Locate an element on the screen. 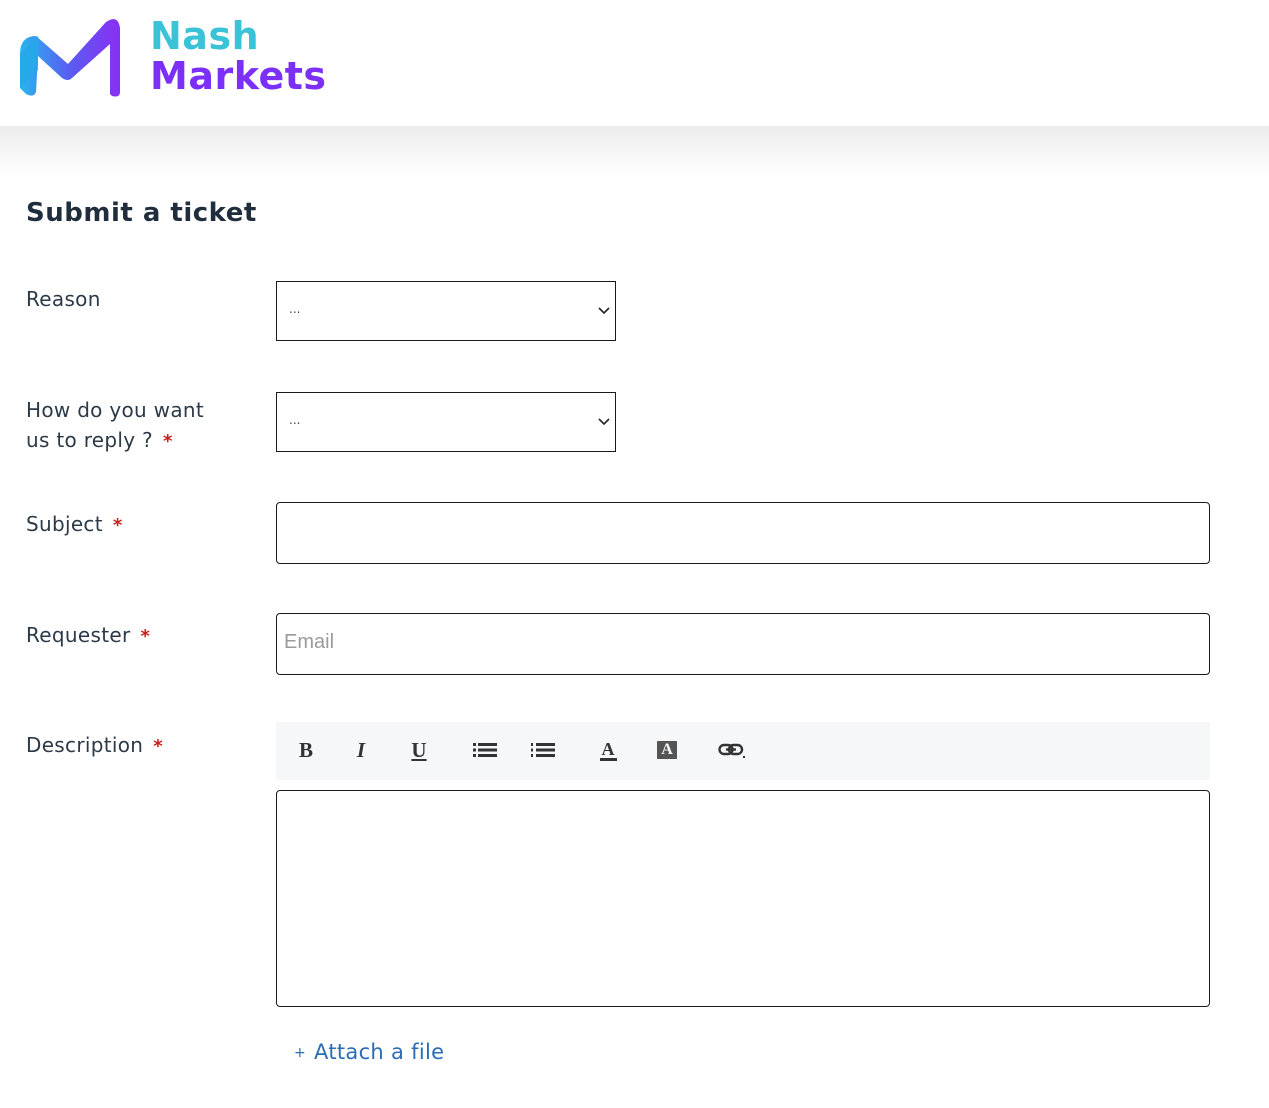 Image resolution: width=1269 pixels, height=1108 pixels. highlight-color-button: A is located at coordinates (667, 750).